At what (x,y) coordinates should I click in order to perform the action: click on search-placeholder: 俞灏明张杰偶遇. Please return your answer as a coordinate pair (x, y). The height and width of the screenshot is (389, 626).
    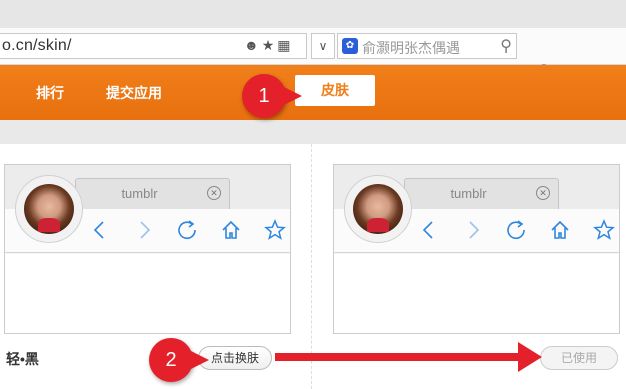
    Looking at the image, I should click on (411, 48).